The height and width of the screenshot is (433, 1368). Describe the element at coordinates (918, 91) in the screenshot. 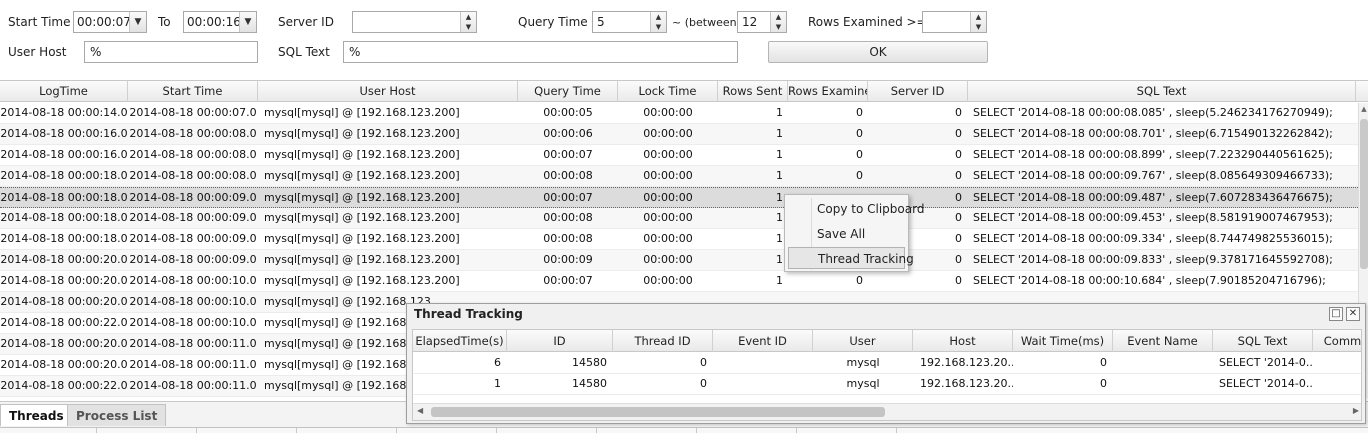

I see `header-server-id: Server ID` at that location.